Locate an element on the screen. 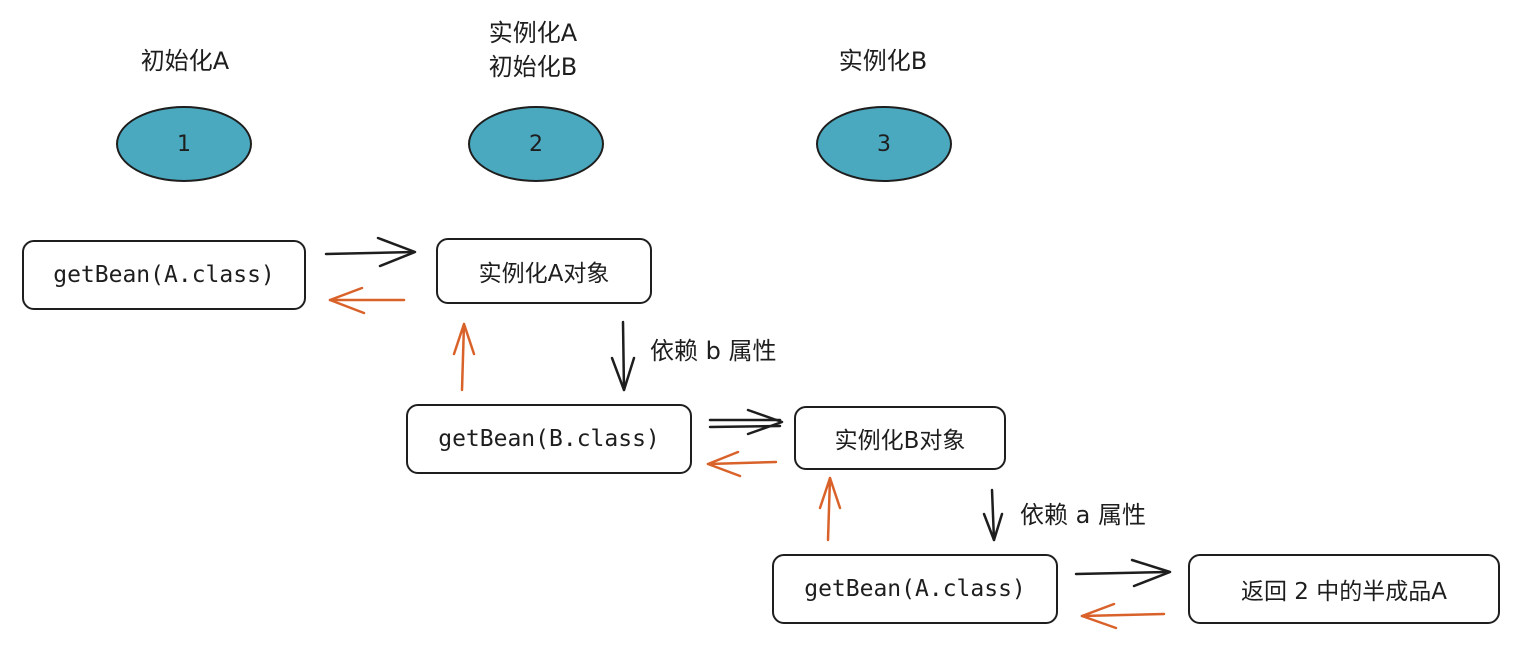 This screenshot has width=1526, height=646. edge-label-depends-b: 依赖 b 属性 is located at coordinates (713, 351).